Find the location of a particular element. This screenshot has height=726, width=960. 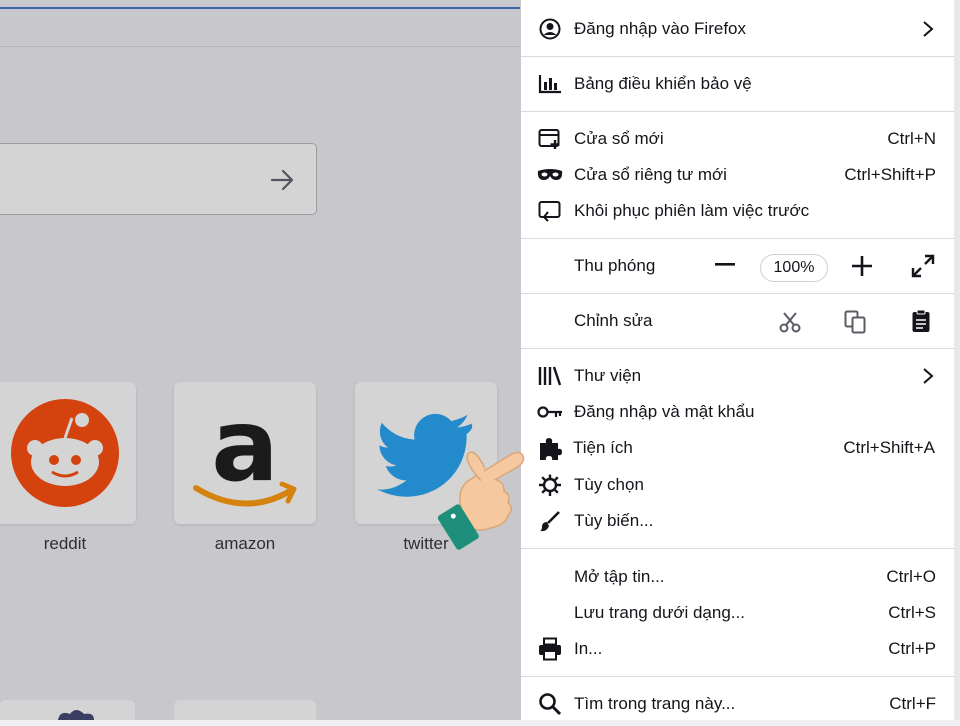

shortcut-addons: Ctrl+Shift+A is located at coordinates (889, 447).